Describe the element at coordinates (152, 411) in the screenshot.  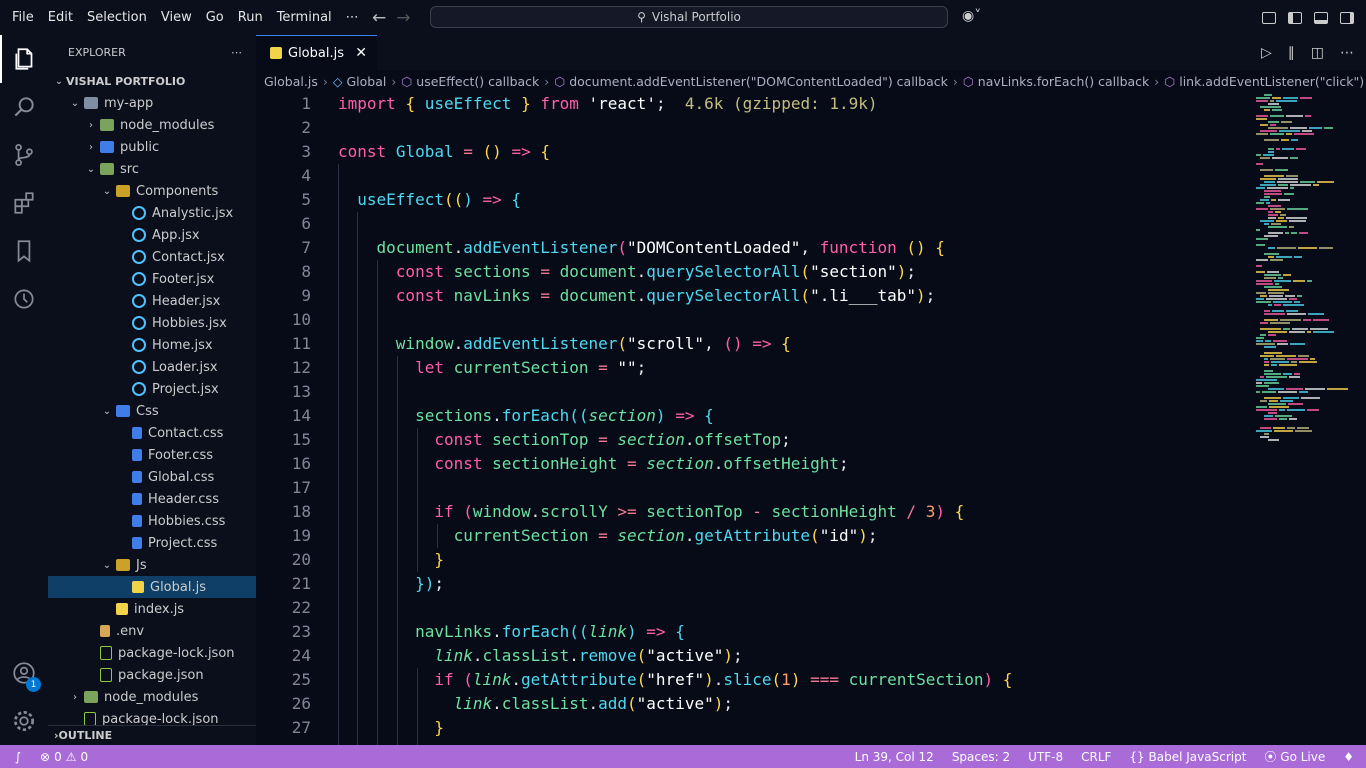
I see `tree-item: ⌄ Css` at that location.